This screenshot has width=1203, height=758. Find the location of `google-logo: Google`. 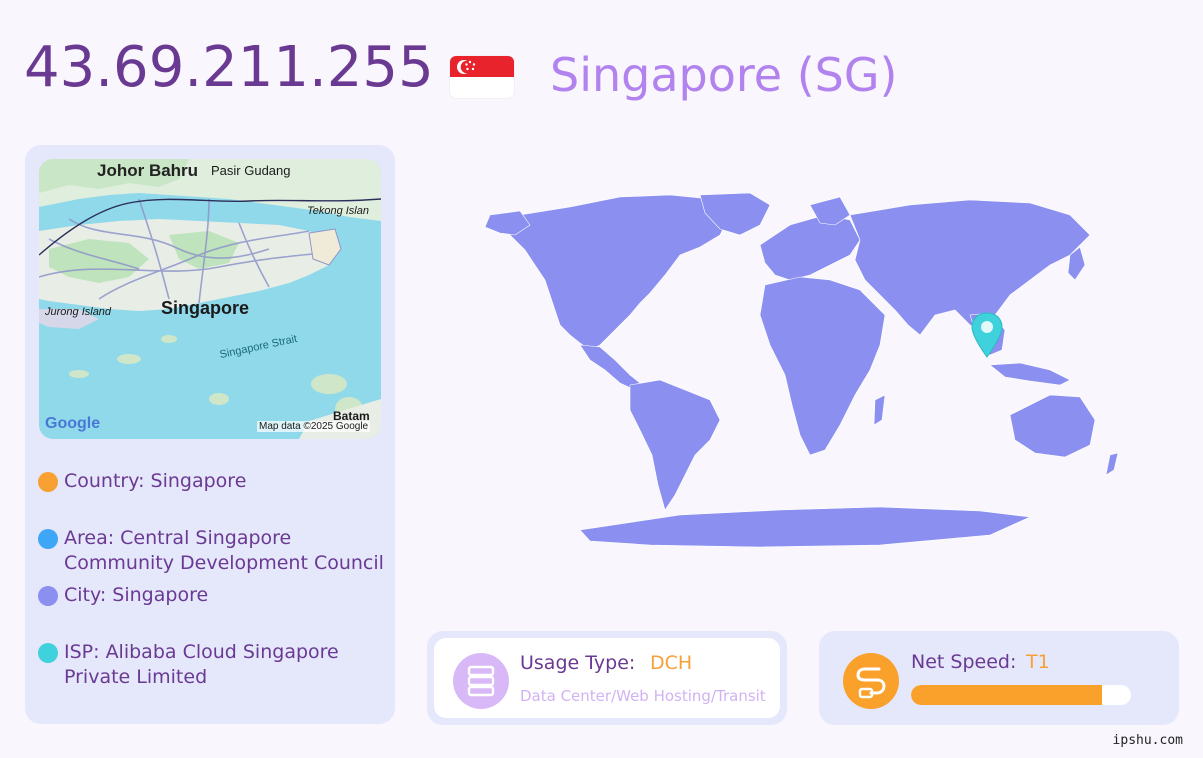

google-logo: Google is located at coordinates (73, 423).